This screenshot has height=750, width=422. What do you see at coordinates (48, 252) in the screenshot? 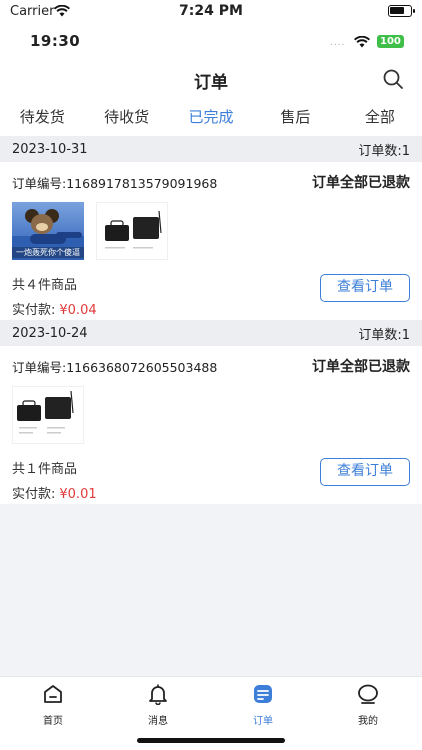
I see `meme-caption: 一炮轰死你个傻逼` at bounding box center [48, 252].